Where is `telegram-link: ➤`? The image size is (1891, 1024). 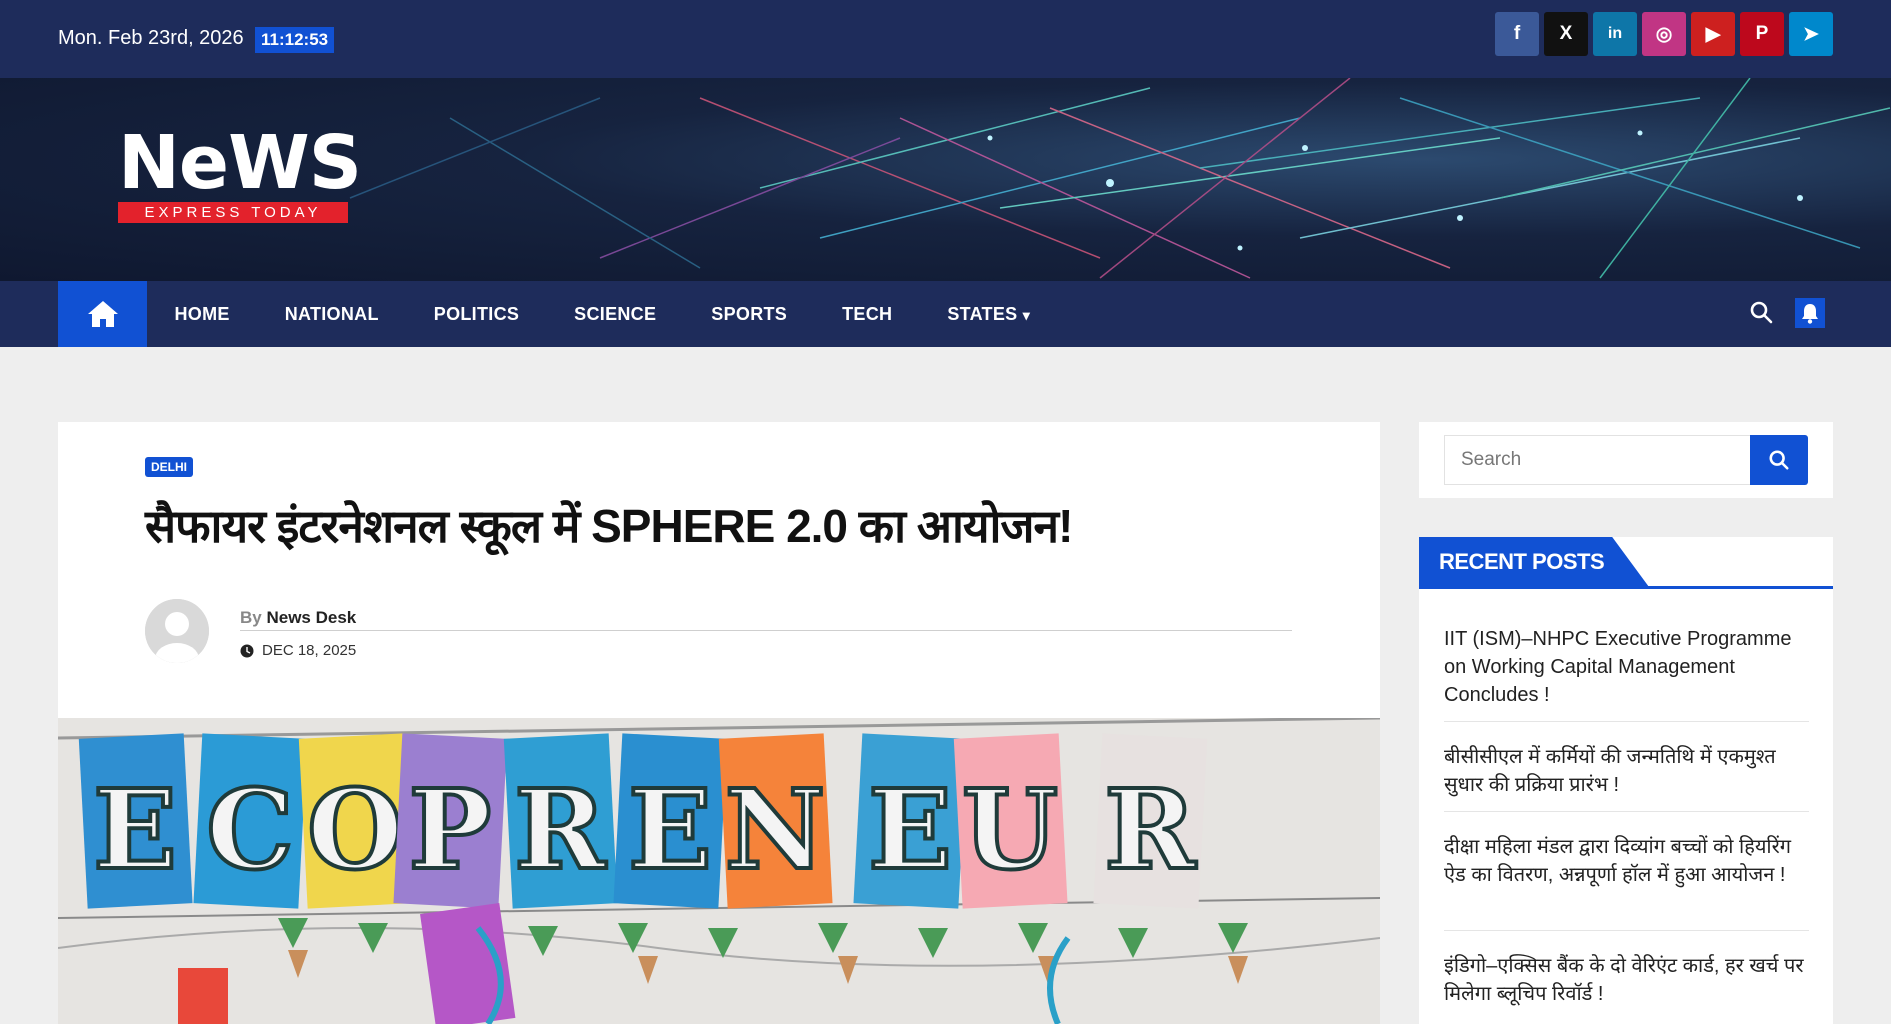 telegram-link: ➤ is located at coordinates (1811, 34).